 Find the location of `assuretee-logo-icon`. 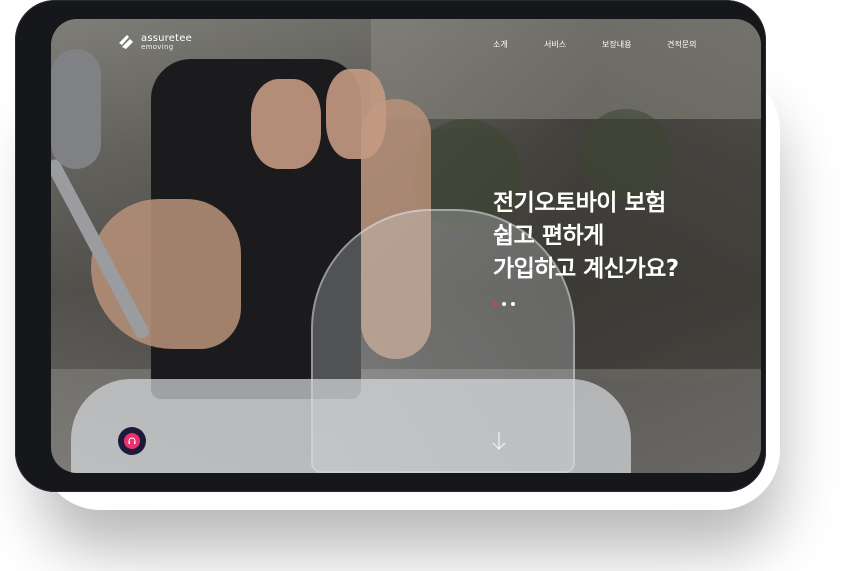

assuretee-logo-icon is located at coordinates (126, 42).